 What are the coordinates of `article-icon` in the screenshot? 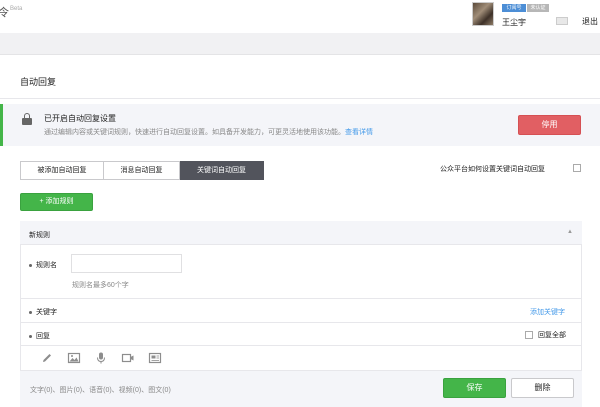 It's located at (155, 358).